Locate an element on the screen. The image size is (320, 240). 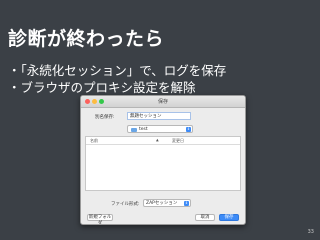
bullet-list: ・「永続化セッション」で、ログを保存 ・ブラウザのプロキシ設定を解除 is located at coordinates (117, 79).